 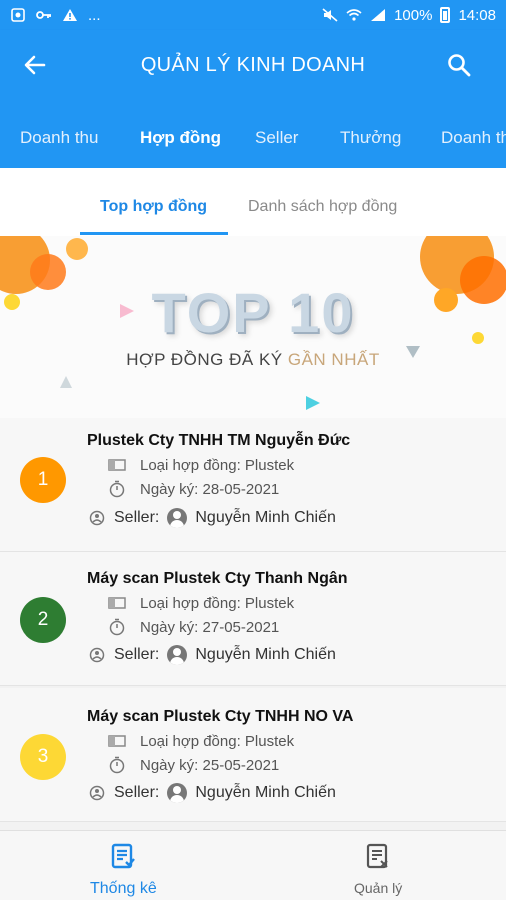 I want to click on confetti-dot, so click(x=77, y=249).